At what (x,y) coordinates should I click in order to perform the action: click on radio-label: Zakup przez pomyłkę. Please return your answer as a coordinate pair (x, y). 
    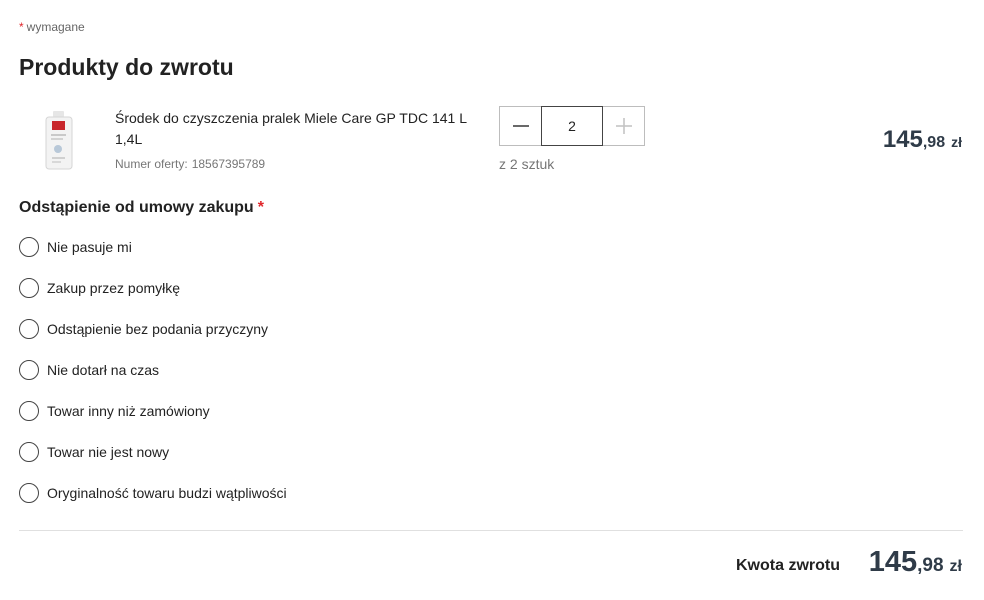
    Looking at the image, I should click on (114, 288).